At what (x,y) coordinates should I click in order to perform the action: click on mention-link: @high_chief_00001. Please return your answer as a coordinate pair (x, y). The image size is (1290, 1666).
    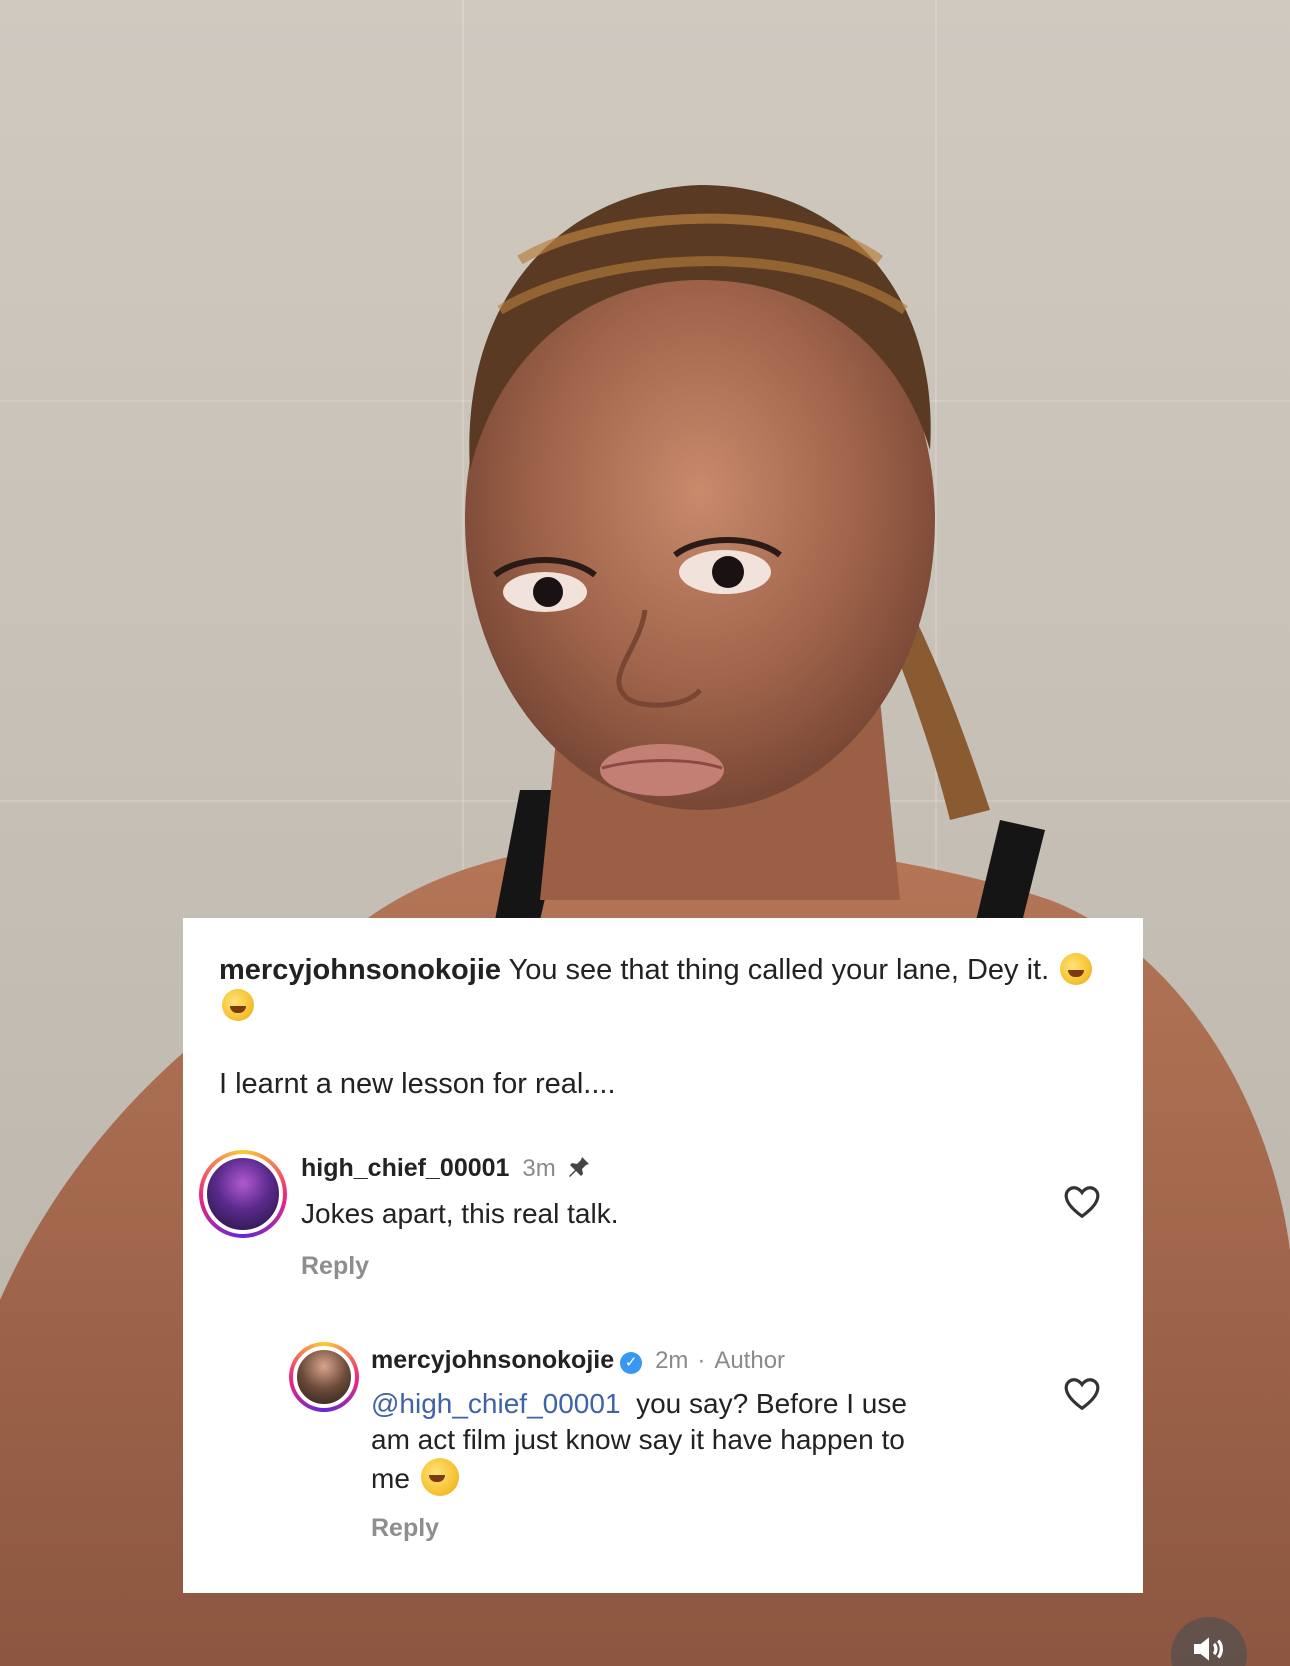
    Looking at the image, I should click on (496, 1403).